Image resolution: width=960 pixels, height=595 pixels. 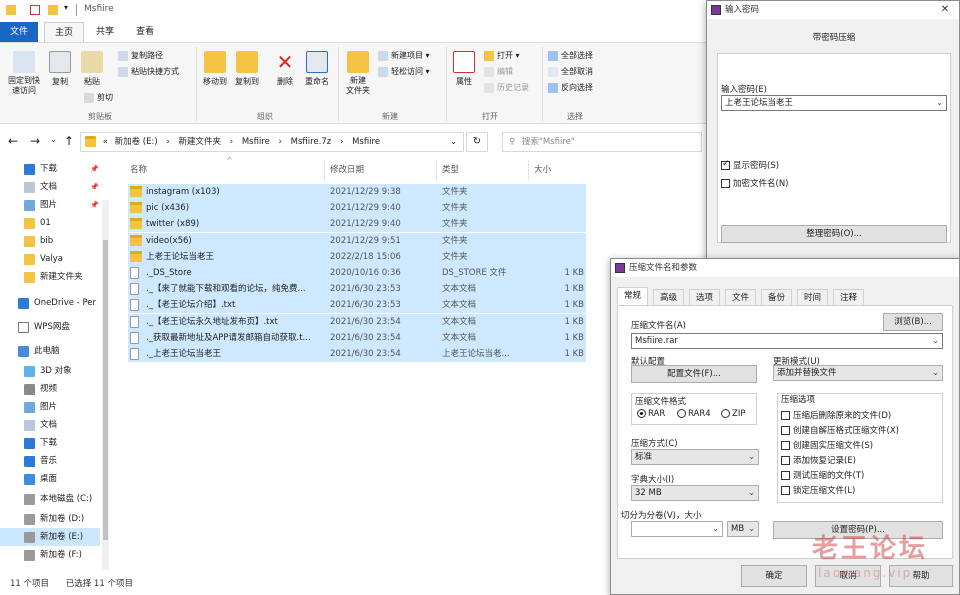 What do you see at coordinates (69, 141) in the screenshot?
I see `up-icon: ↑` at bounding box center [69, 141].